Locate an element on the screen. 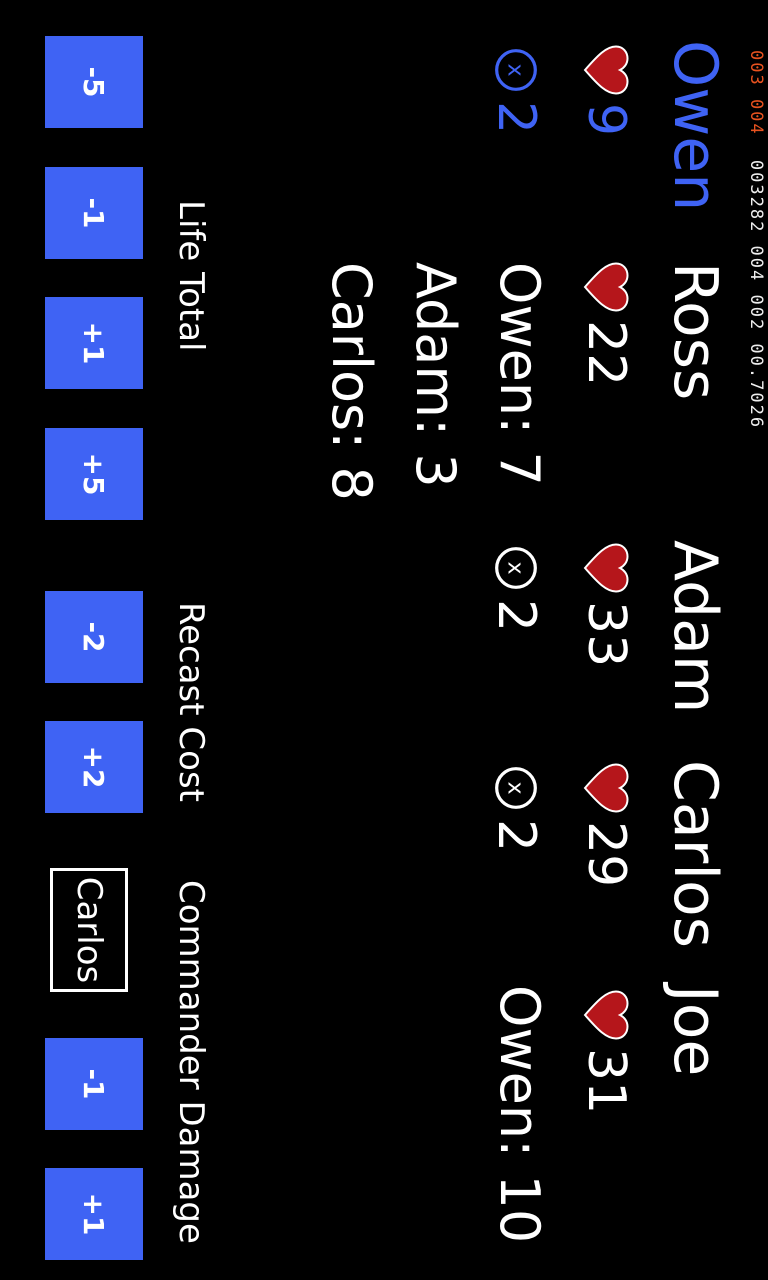  life-minus-5-button: -5 is located at coordinates (94, 82).